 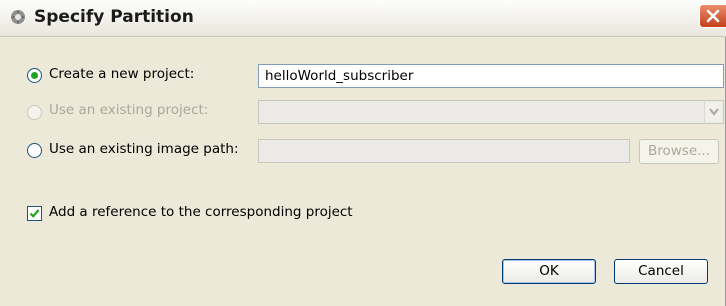 What do you see at coordinates (661, 271) in the screenshot?
I see `cancel-button: Cancel` at bounding box center [661, 271].